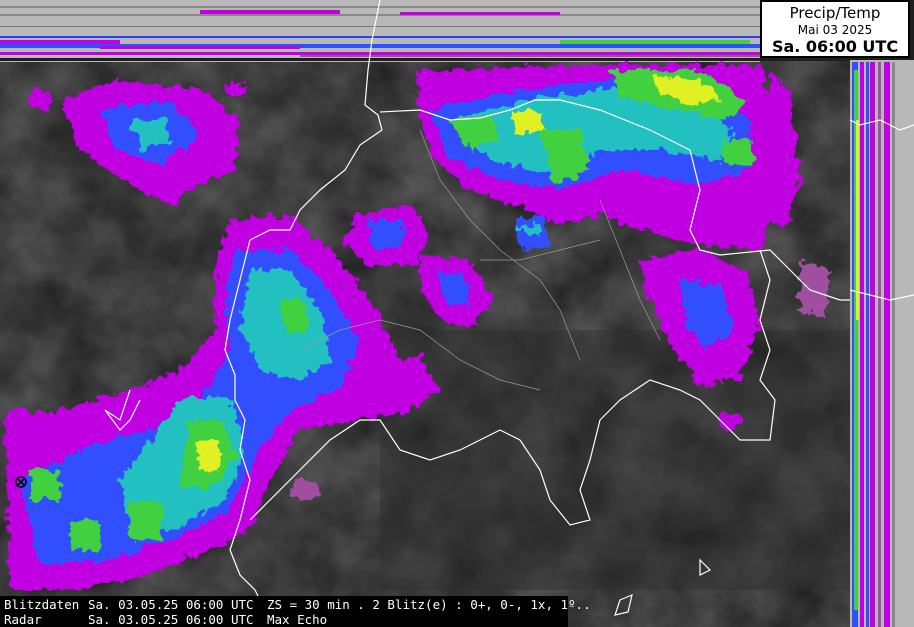  I want to click on info-label: Radar, so click(23, 619).